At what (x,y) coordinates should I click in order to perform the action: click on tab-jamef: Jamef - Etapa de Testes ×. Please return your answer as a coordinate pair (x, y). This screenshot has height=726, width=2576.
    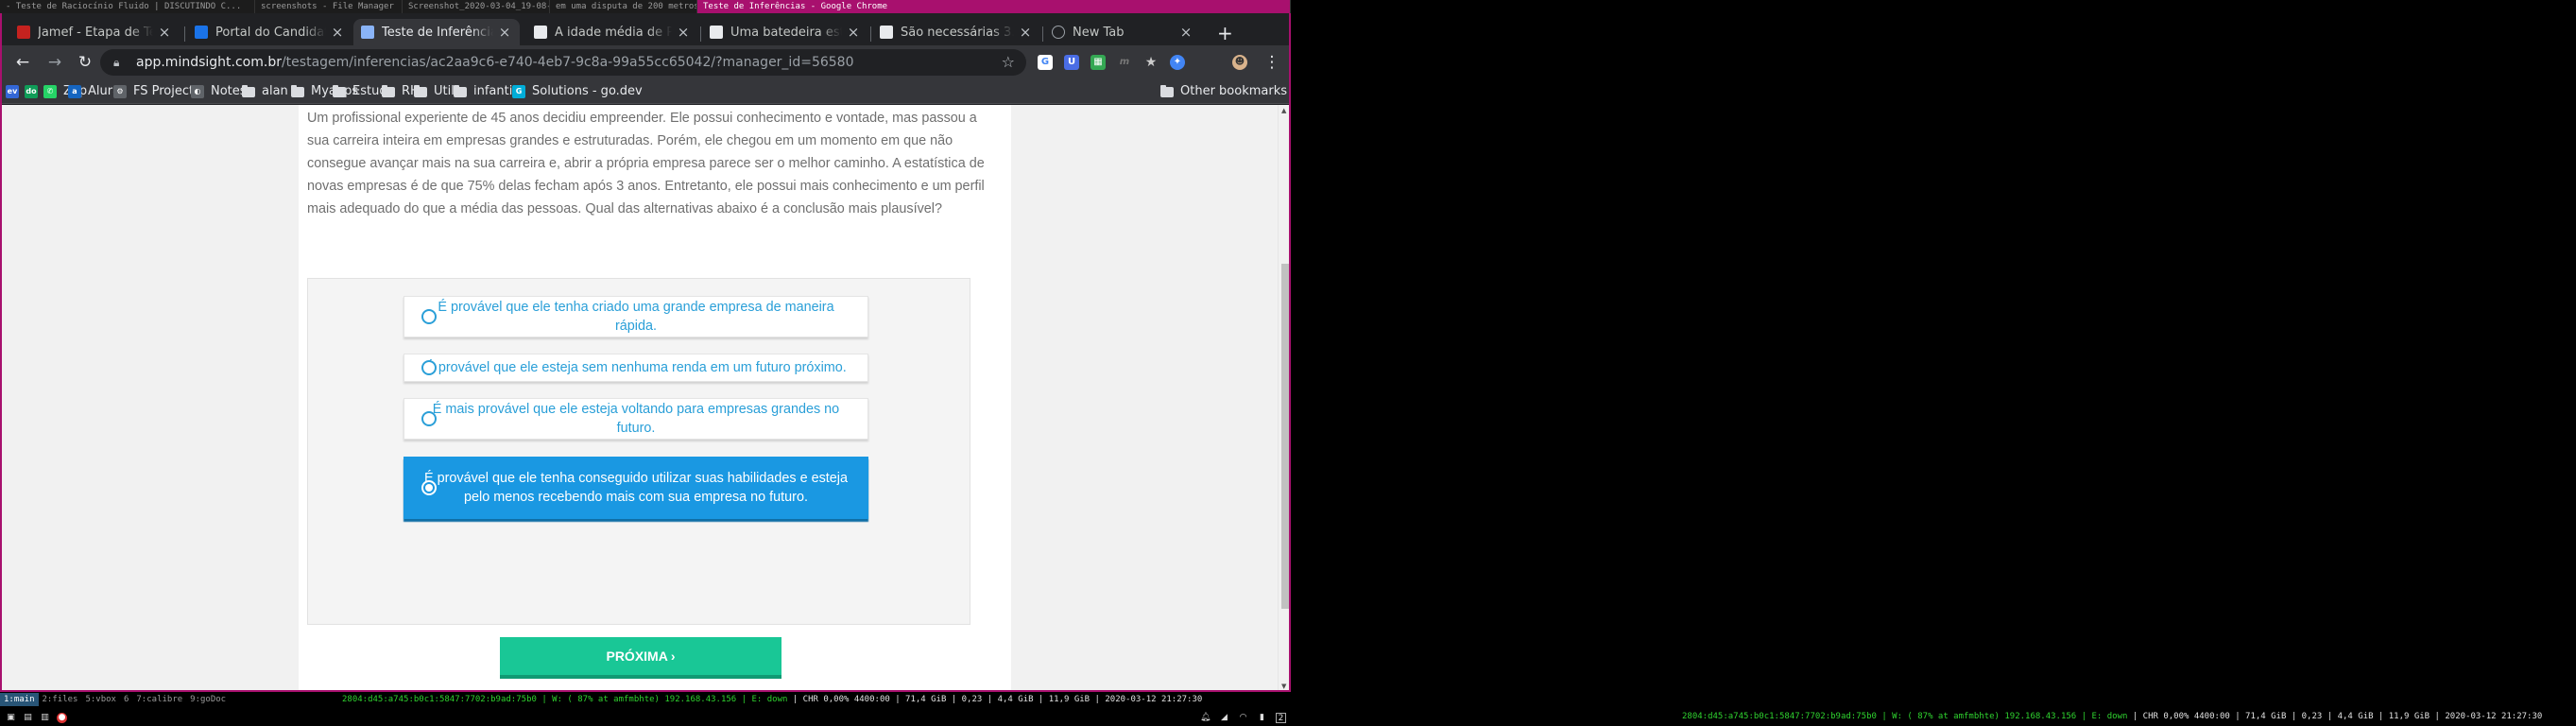
    Looking at the image, I should click on (94, 32).